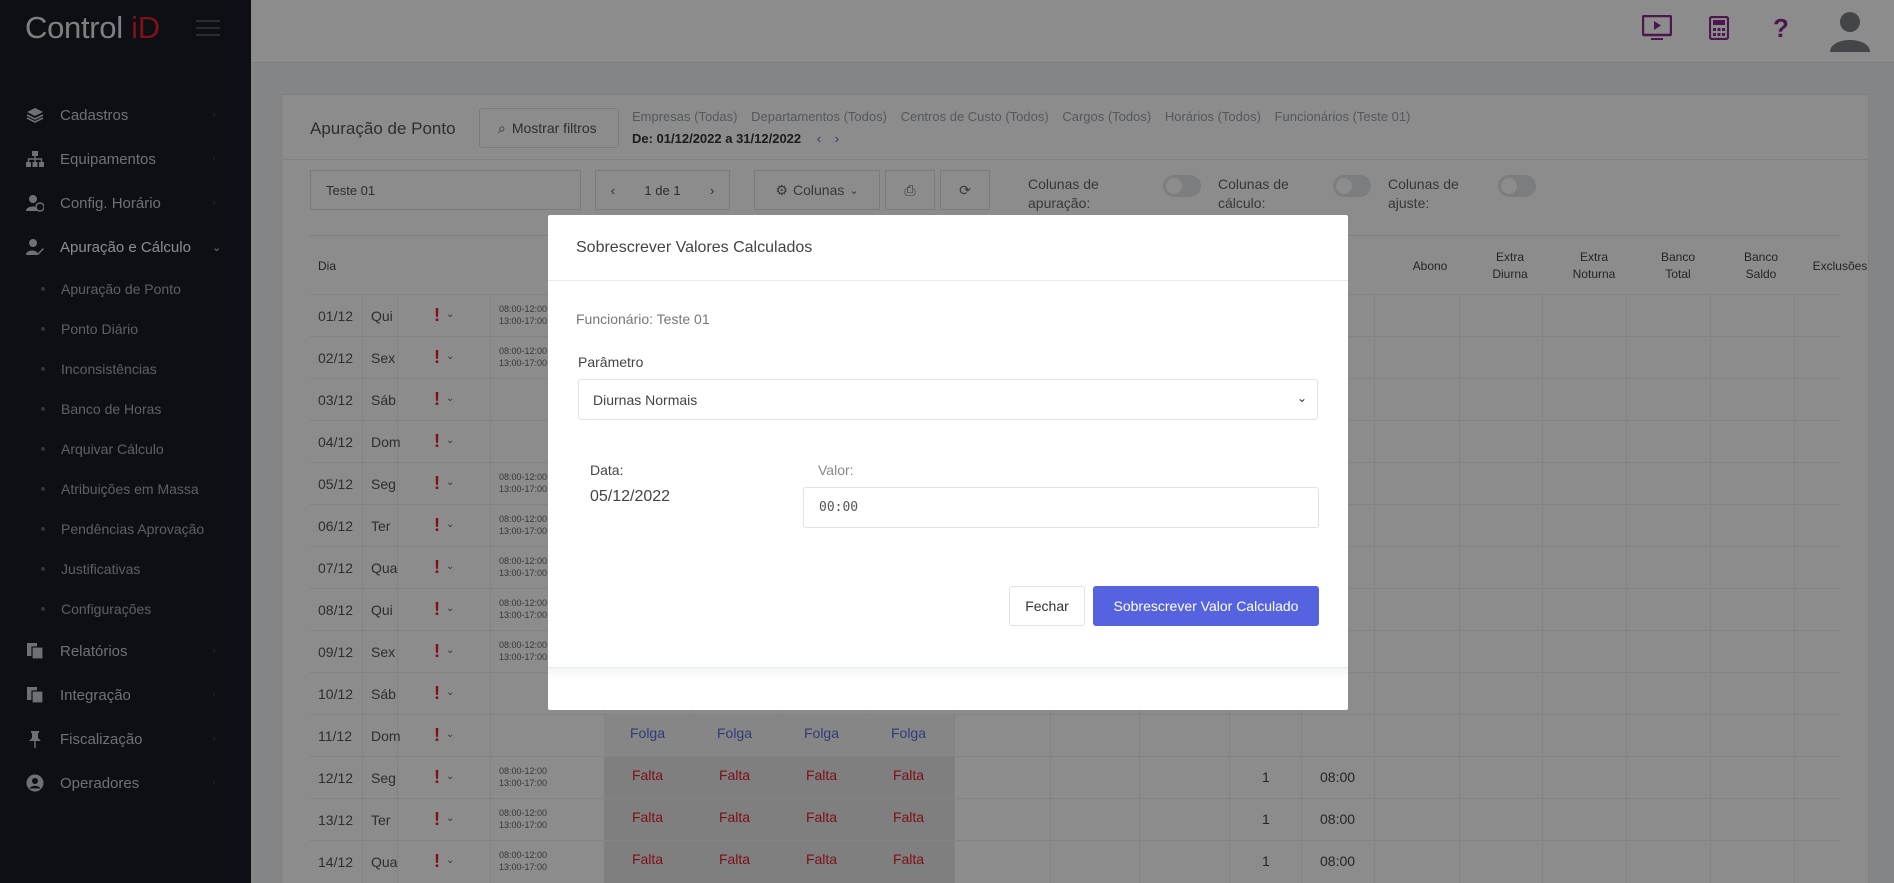  What do you see at coordinates (645, 399) in the screenshot?
I see `parameter-value: Diurnas Normais` at bounding box center [645, 399].